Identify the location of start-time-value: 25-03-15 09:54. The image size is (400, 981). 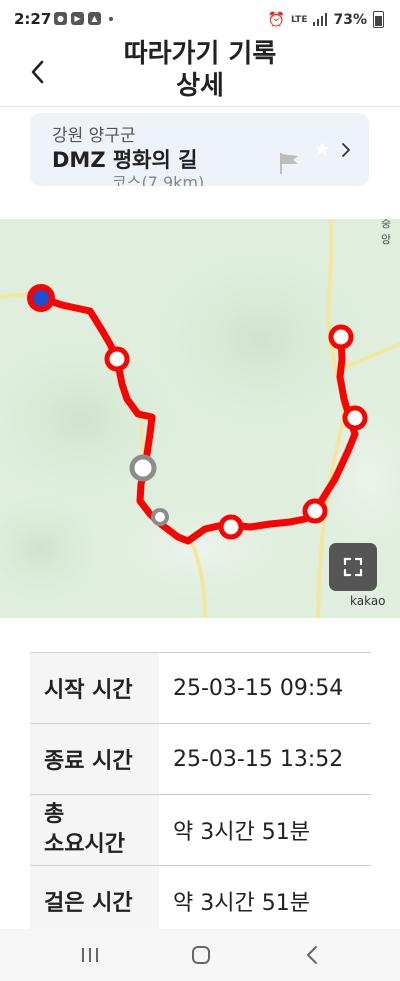
(265, 688).